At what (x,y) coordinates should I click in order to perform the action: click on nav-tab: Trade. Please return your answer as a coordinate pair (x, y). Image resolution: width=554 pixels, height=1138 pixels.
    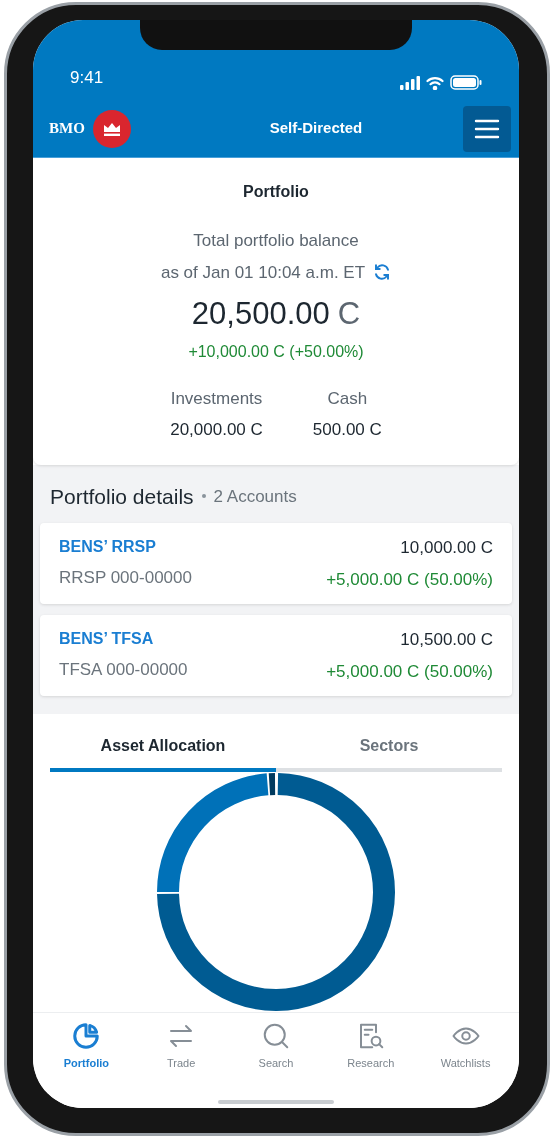
    Looking at the image, I should click on (181, 1046).